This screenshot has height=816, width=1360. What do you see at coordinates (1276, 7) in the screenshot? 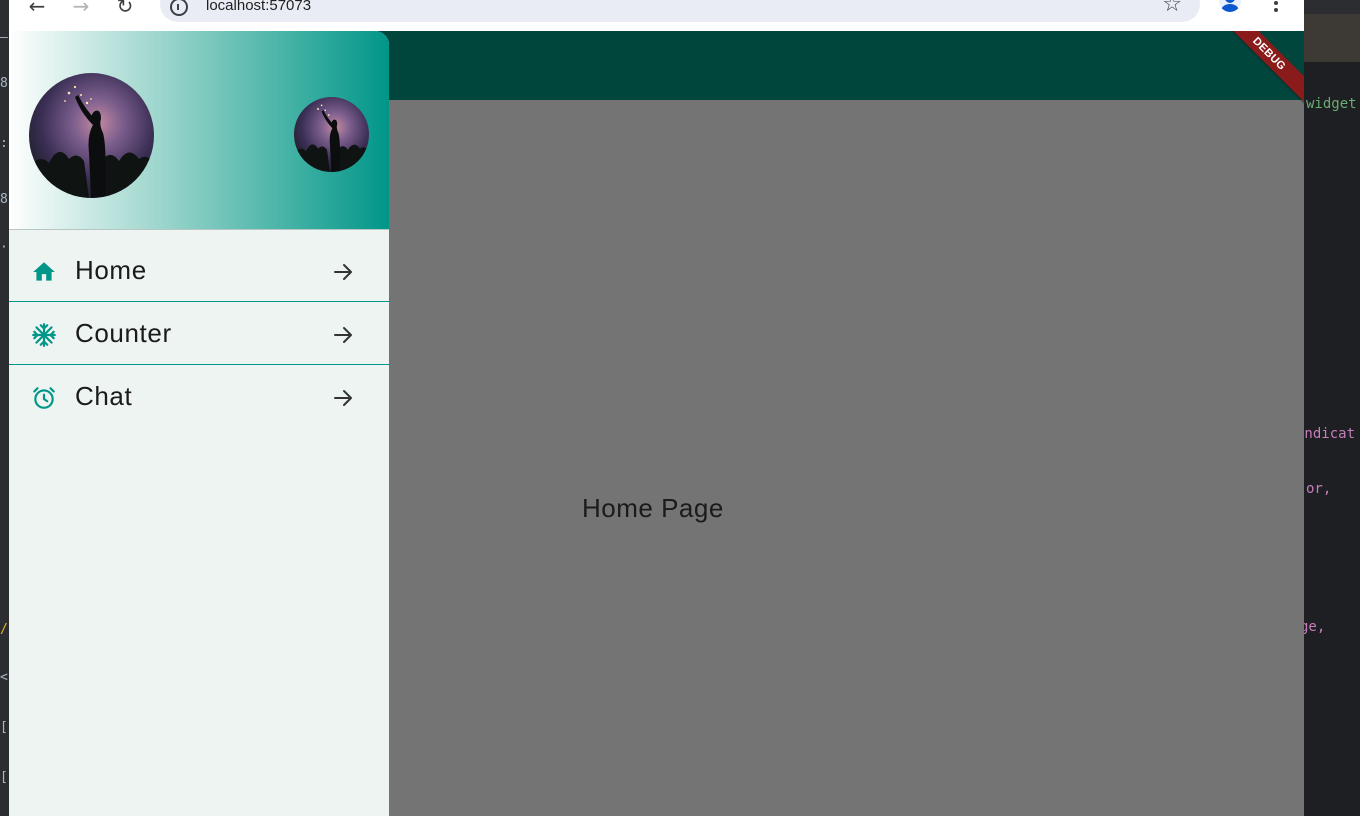
I see `browser-menu-icon` at bounding box center [1276, 7].